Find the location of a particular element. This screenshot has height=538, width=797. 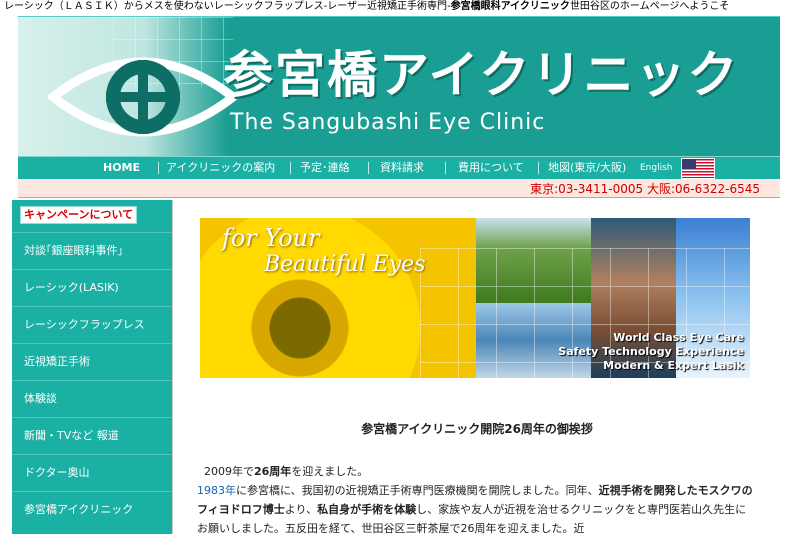

nav-english: English is located at coordinates (656, 168).